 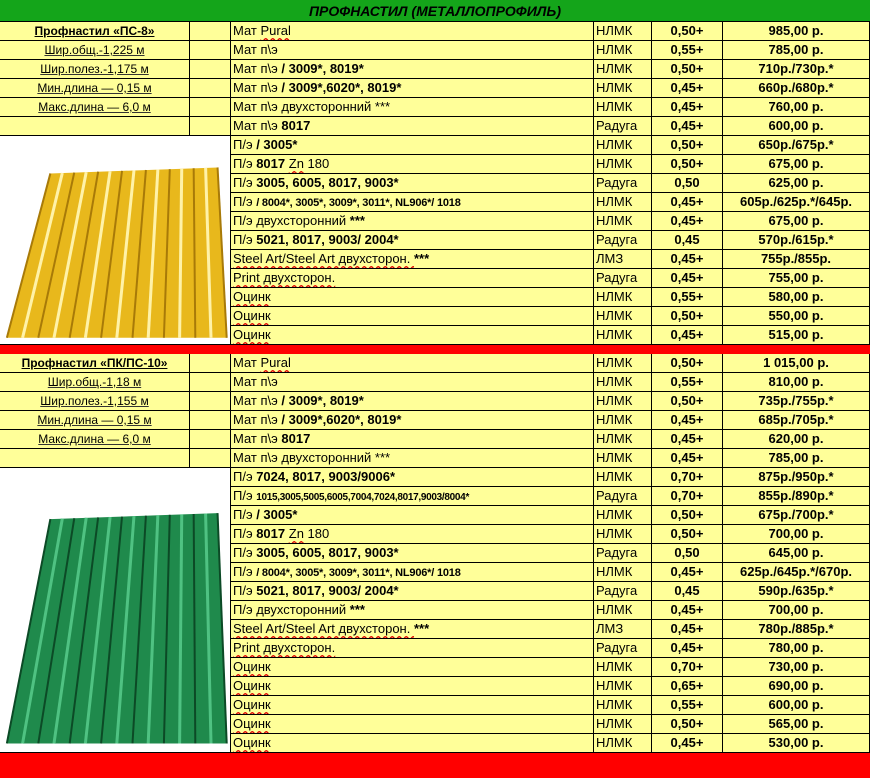 I want to click on price-cell: 690,00 р., so click(x=796, y=686).